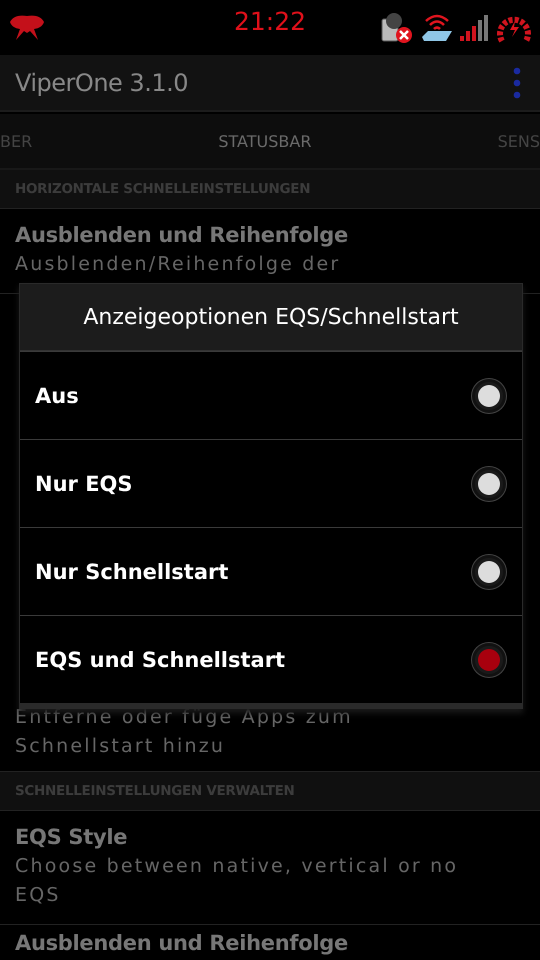 Image resolution: width=540 pixels, height=960 pixels. Describe the element at coordinates (184, 732) in the screenshot. I see `setting-summary: Entferne oder füge Apps zum Schnellstart hinzu` at that location.